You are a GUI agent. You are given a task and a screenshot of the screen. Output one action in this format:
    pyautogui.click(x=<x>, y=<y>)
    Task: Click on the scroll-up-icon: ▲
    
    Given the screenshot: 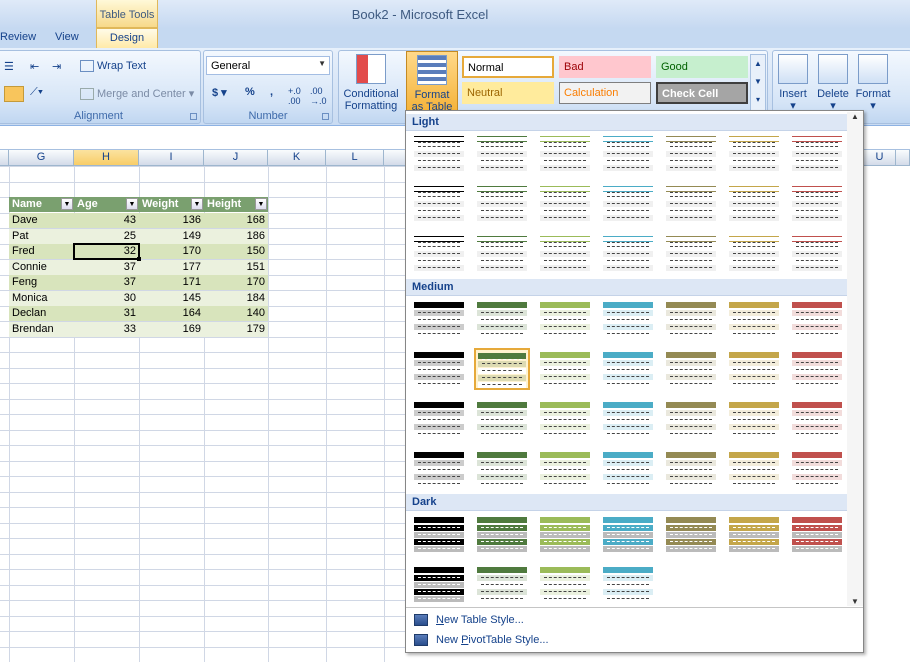 What is the action you would take?
    pyautogui.click(x=855, y=116)
    